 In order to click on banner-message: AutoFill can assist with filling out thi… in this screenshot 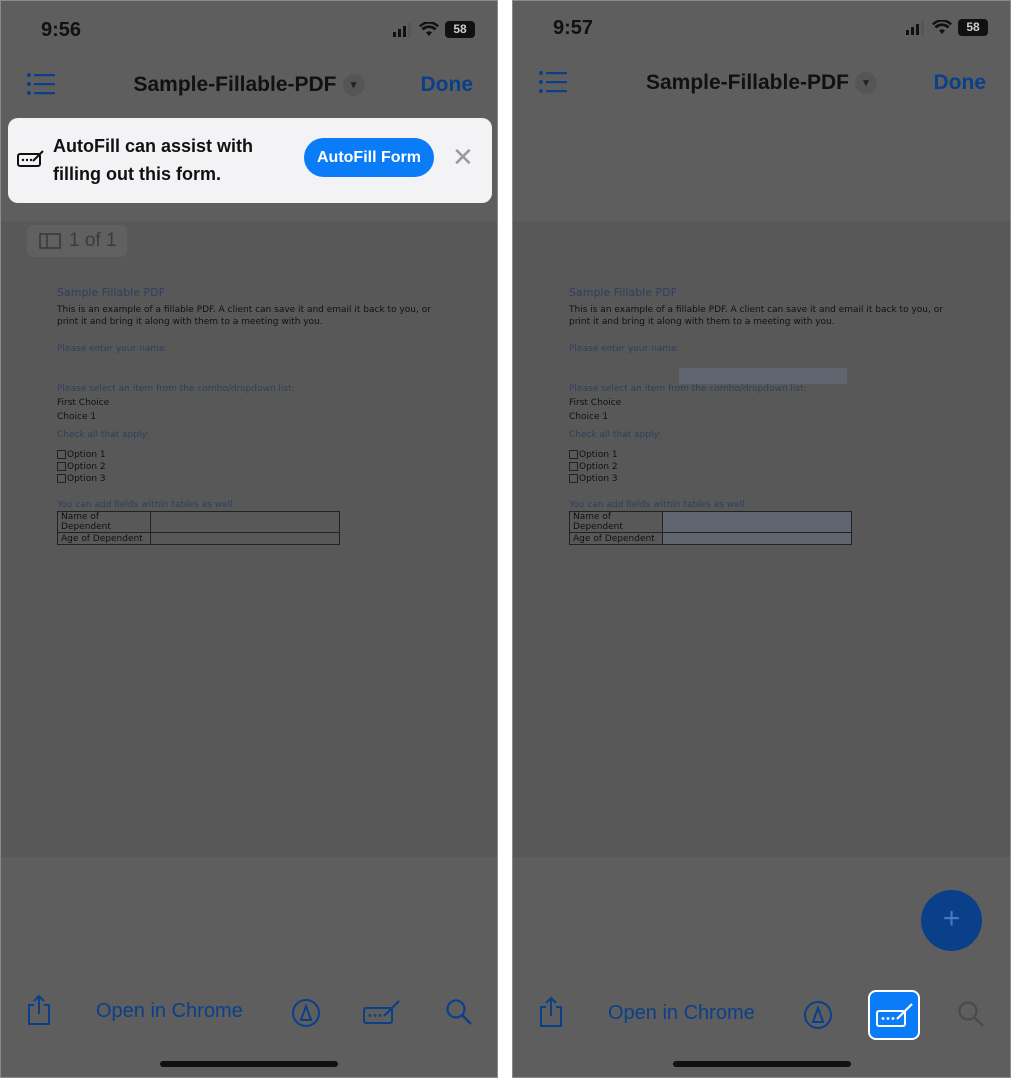, I will do `click(153, 160)`.